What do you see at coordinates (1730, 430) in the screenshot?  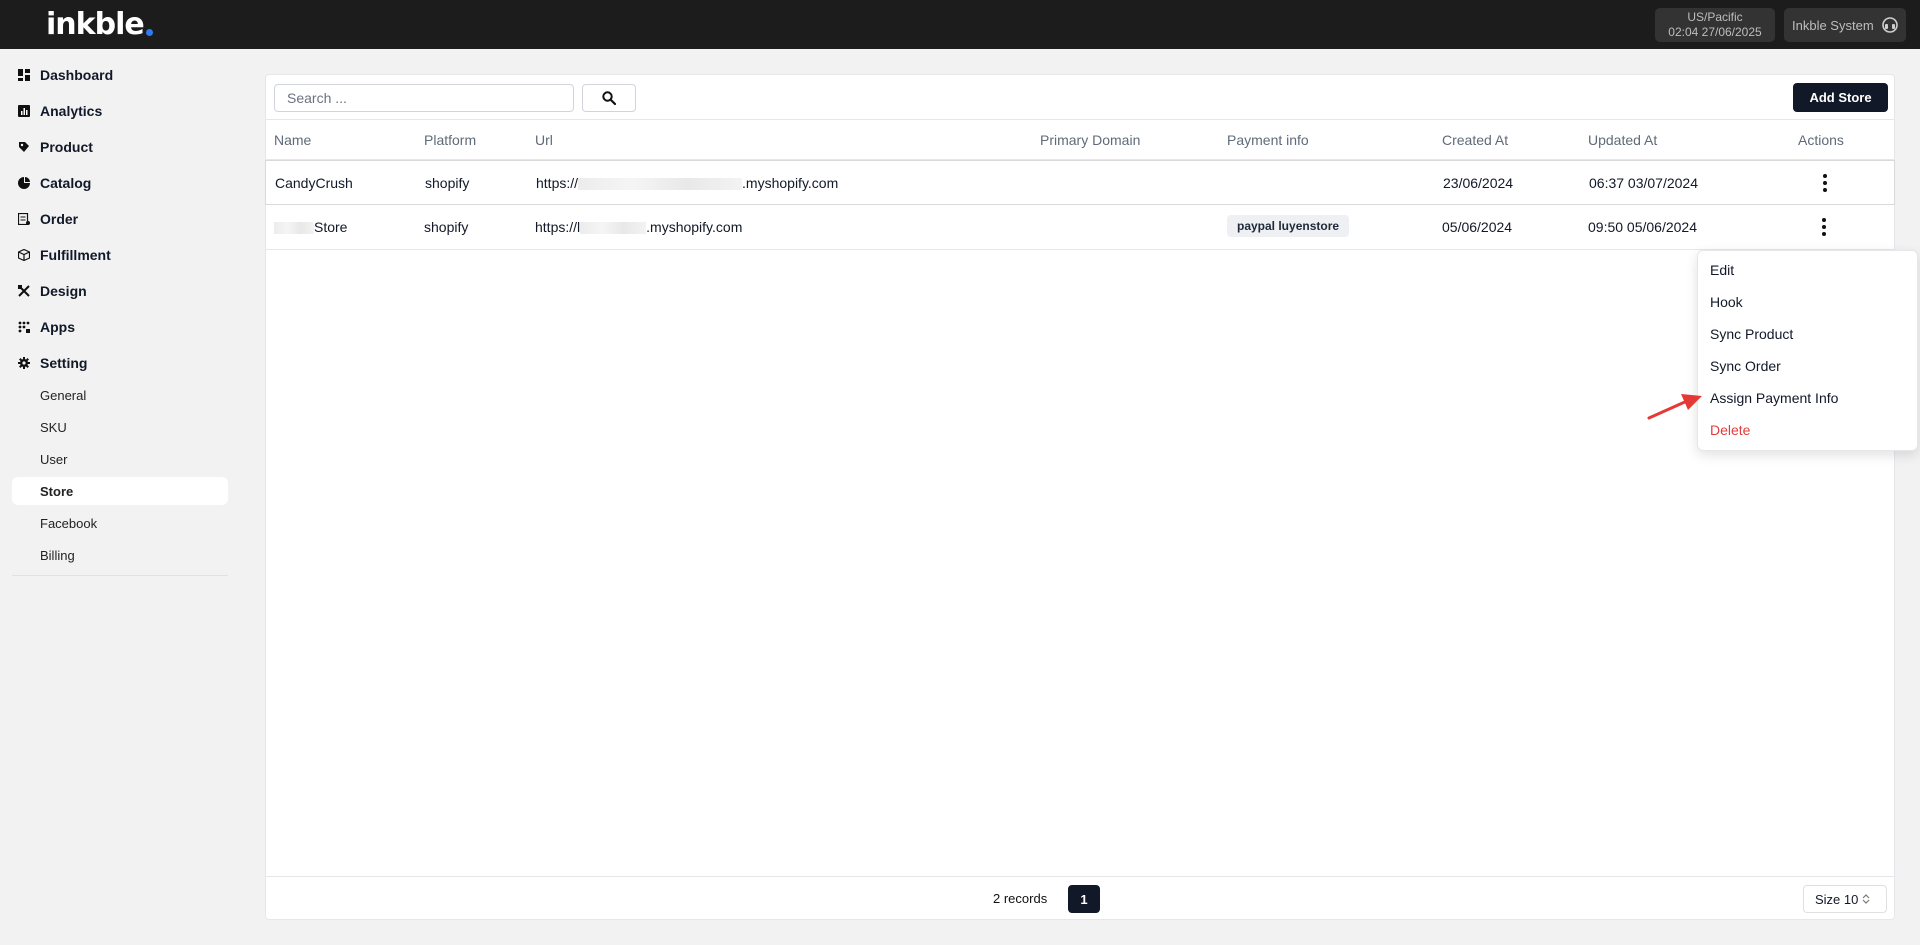 I see `menu-item-delete: Delete` at bounding box center [1730, 430].